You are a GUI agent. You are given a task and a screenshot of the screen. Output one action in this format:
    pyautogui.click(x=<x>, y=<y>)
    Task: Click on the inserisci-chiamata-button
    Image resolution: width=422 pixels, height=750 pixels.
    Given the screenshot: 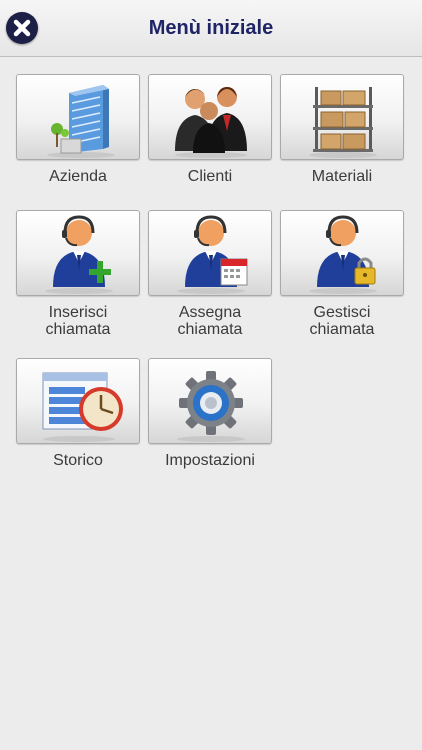 What is the action you would take?
    pyautogui.click(x=78, y=253)
    